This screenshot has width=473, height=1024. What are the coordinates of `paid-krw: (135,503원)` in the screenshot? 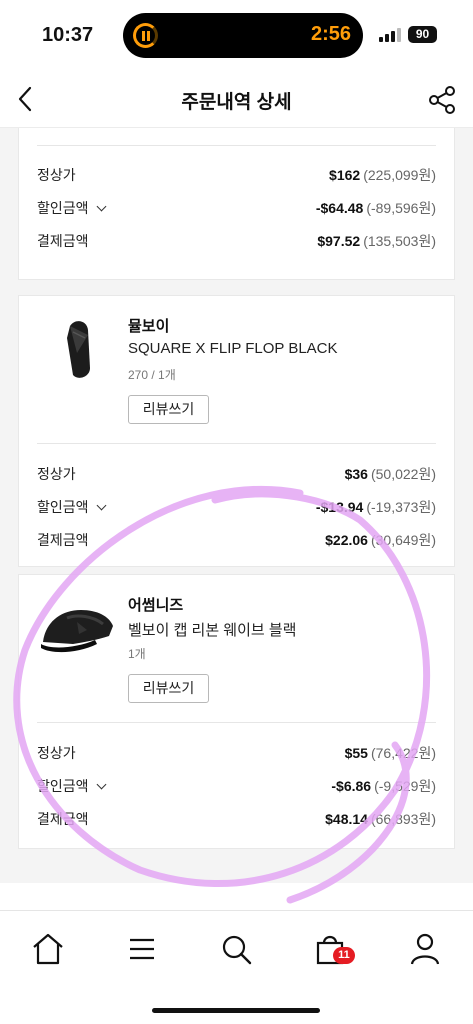 It's located at (399, 241).